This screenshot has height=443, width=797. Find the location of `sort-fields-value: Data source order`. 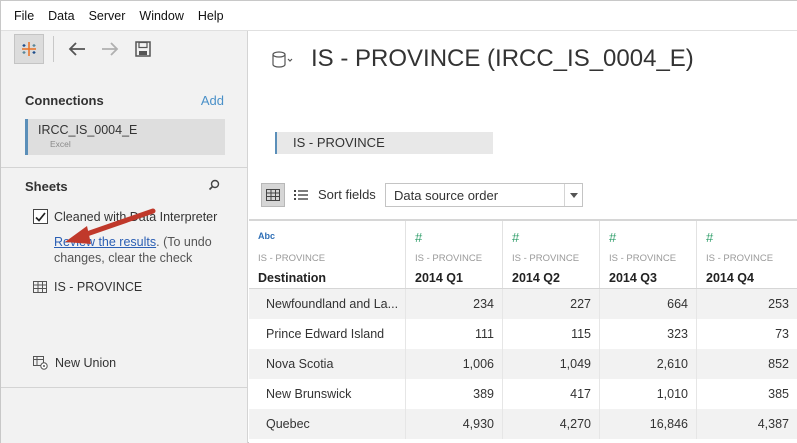

sort-fields-value: Data source order is located at coordinates (446, 195).